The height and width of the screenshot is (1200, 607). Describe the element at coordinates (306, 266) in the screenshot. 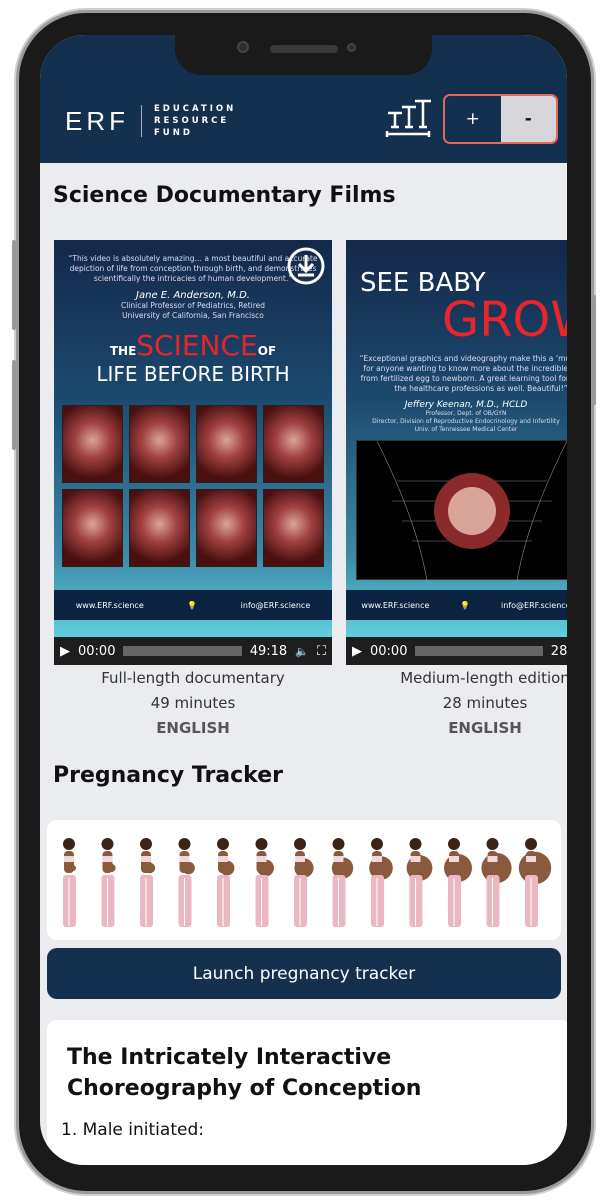

I see `download-icon` at that location.